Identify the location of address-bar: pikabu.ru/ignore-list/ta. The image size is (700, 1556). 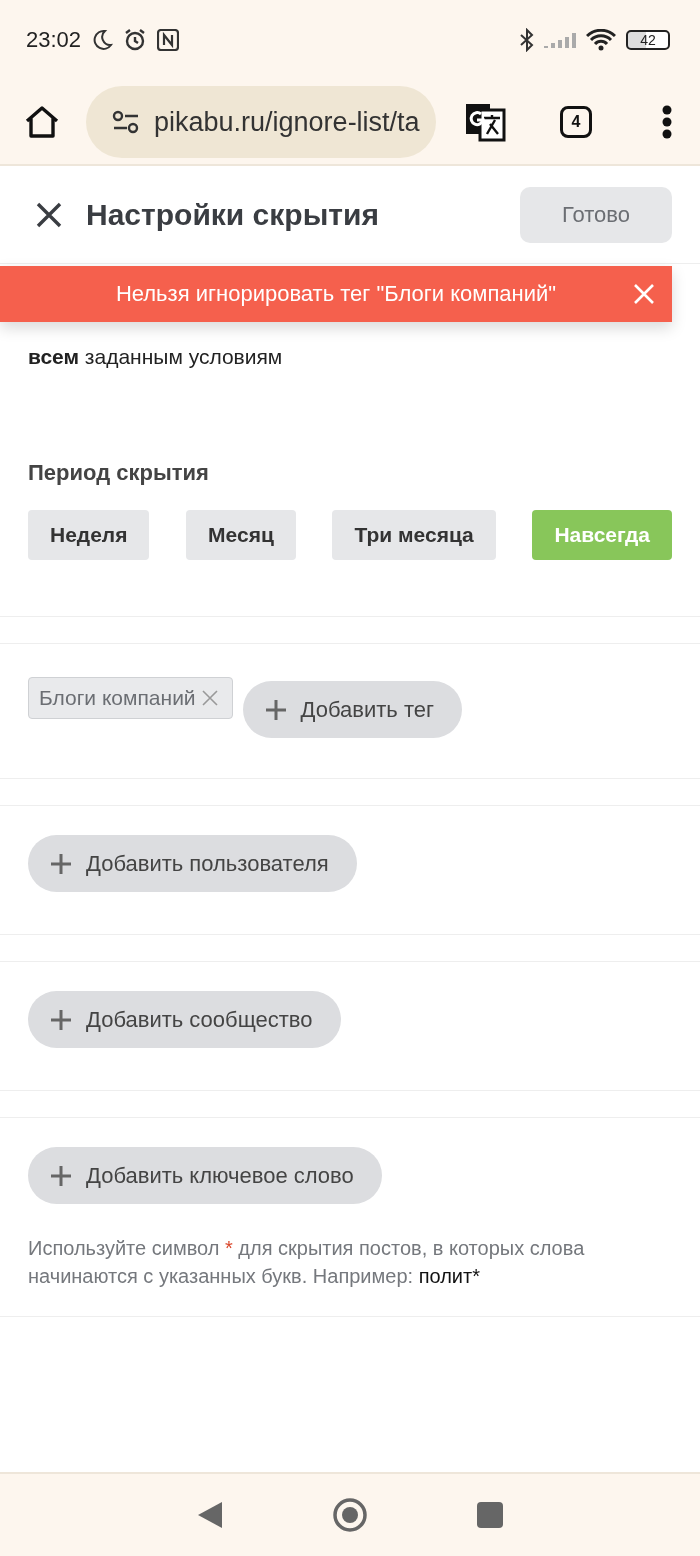
(261, 122).